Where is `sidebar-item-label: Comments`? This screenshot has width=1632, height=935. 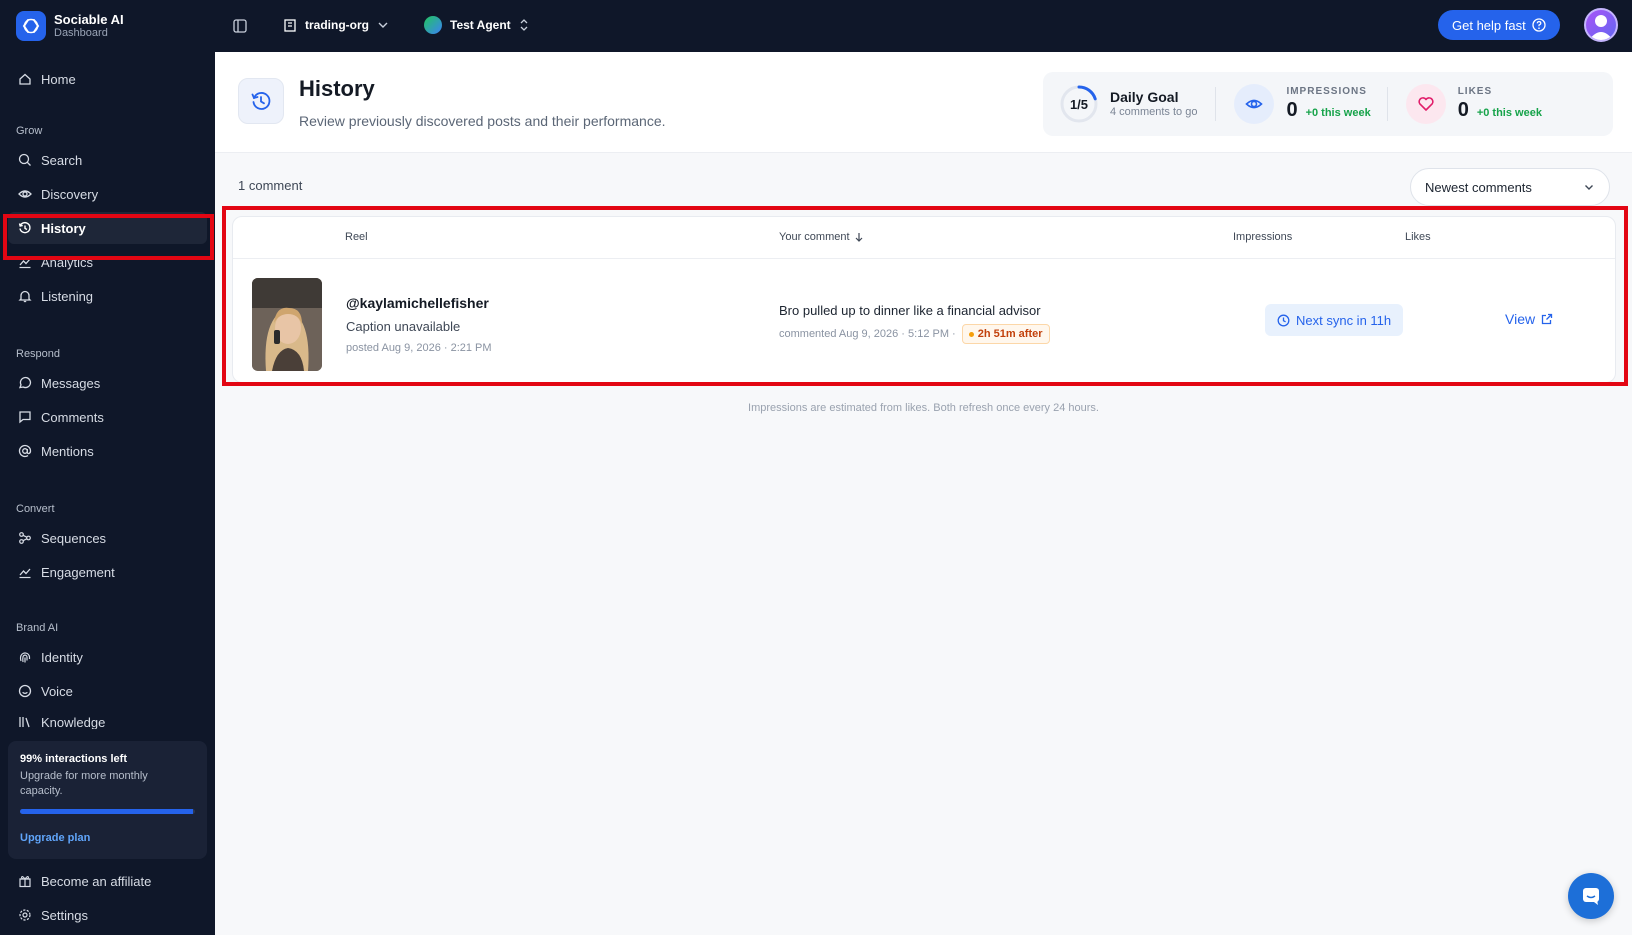
sidebar-item-label: Comments is located at coordinates (72, 417).